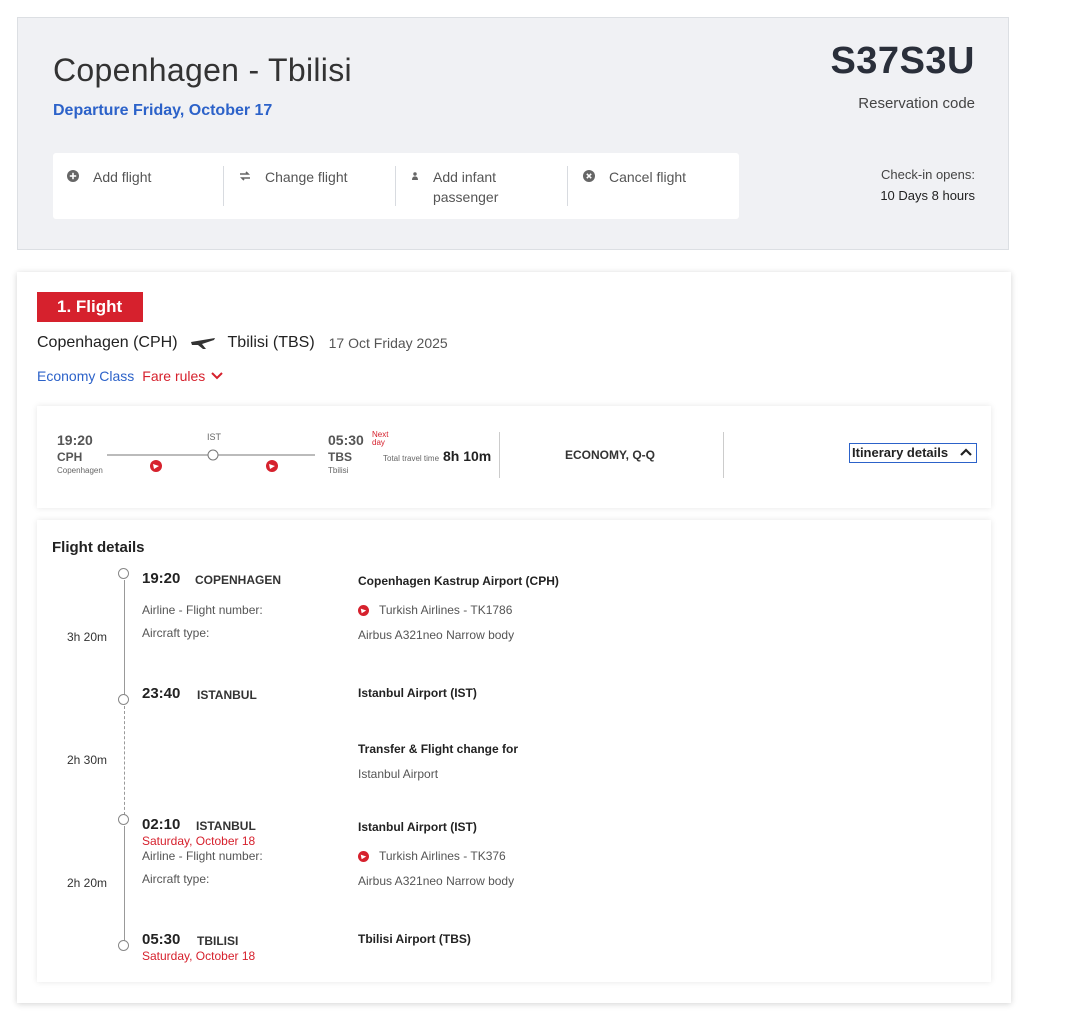  What do you see at coordinates (438, 749) in the screenshot?
I see `transfer-title: Transfer & Flight change for` at bounding box center [438, 749].